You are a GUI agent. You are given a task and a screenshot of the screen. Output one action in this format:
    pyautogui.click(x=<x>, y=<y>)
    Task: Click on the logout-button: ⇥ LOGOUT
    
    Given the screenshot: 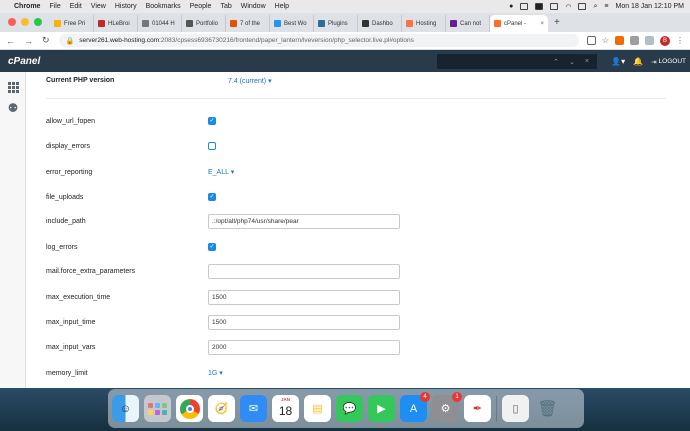 What is the action you would take?
    pyautogui.click(x=668, y=62)
    